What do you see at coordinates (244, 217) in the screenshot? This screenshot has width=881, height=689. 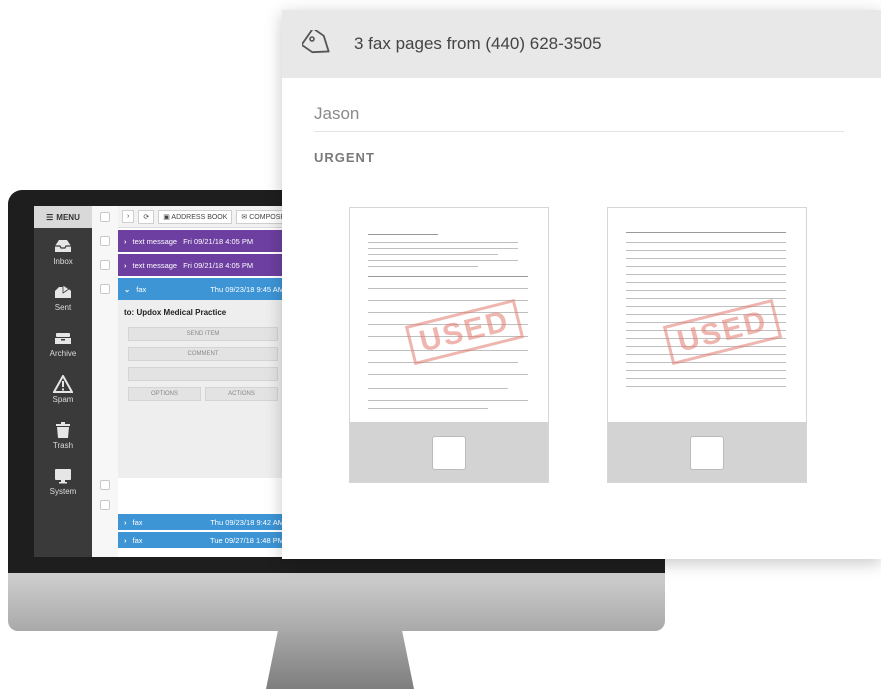 I see `compose-icon: ✉` at bounding box center [244, 217].